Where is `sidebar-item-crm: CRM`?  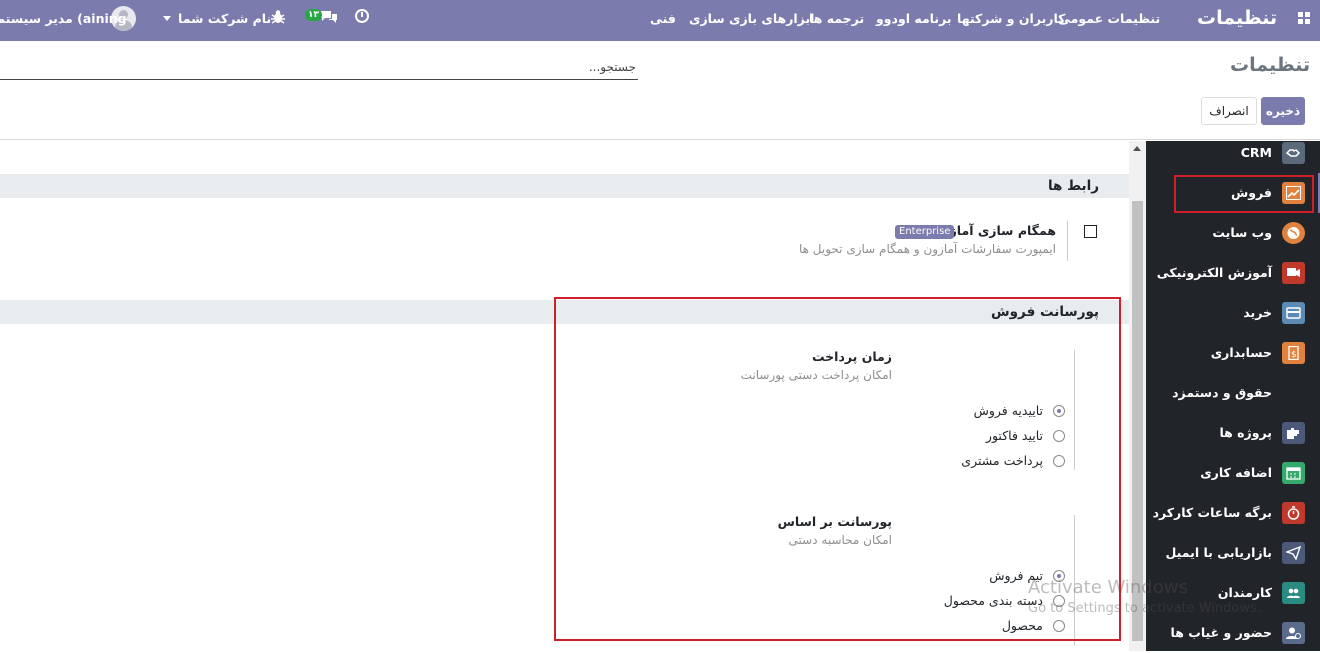 sidebar-item-crm: CRM is located at coordinates (1233, 153).